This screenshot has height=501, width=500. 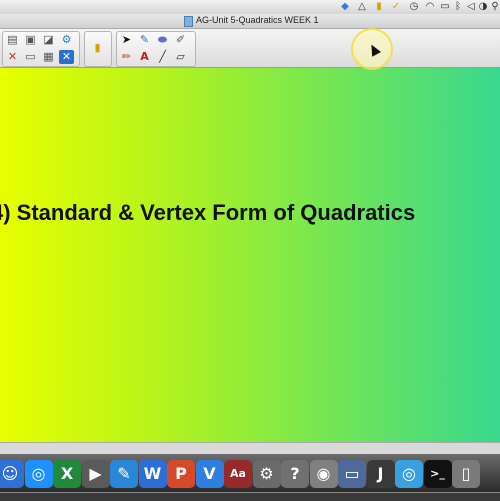 I want to click on search-icon: ⚲, so click(x=494, y=7).